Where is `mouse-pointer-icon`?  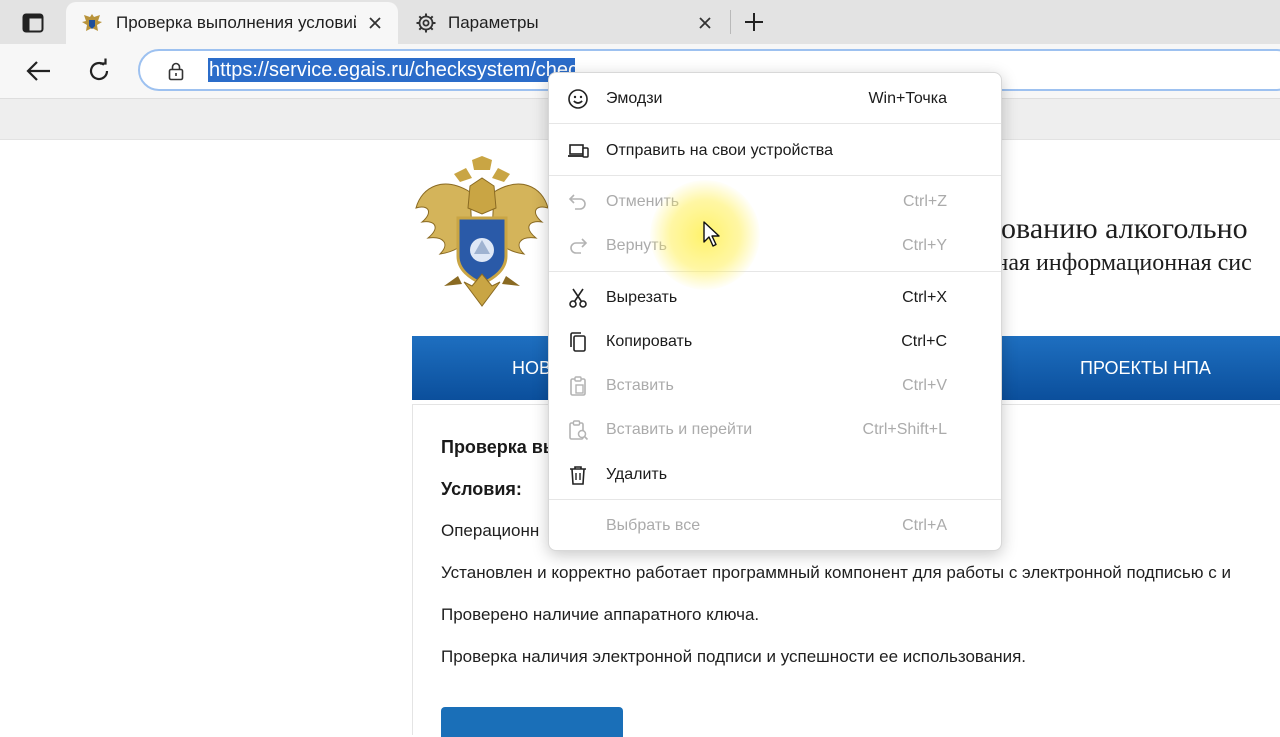 mouse-pointer-icon is located at coordinates (711, 234).